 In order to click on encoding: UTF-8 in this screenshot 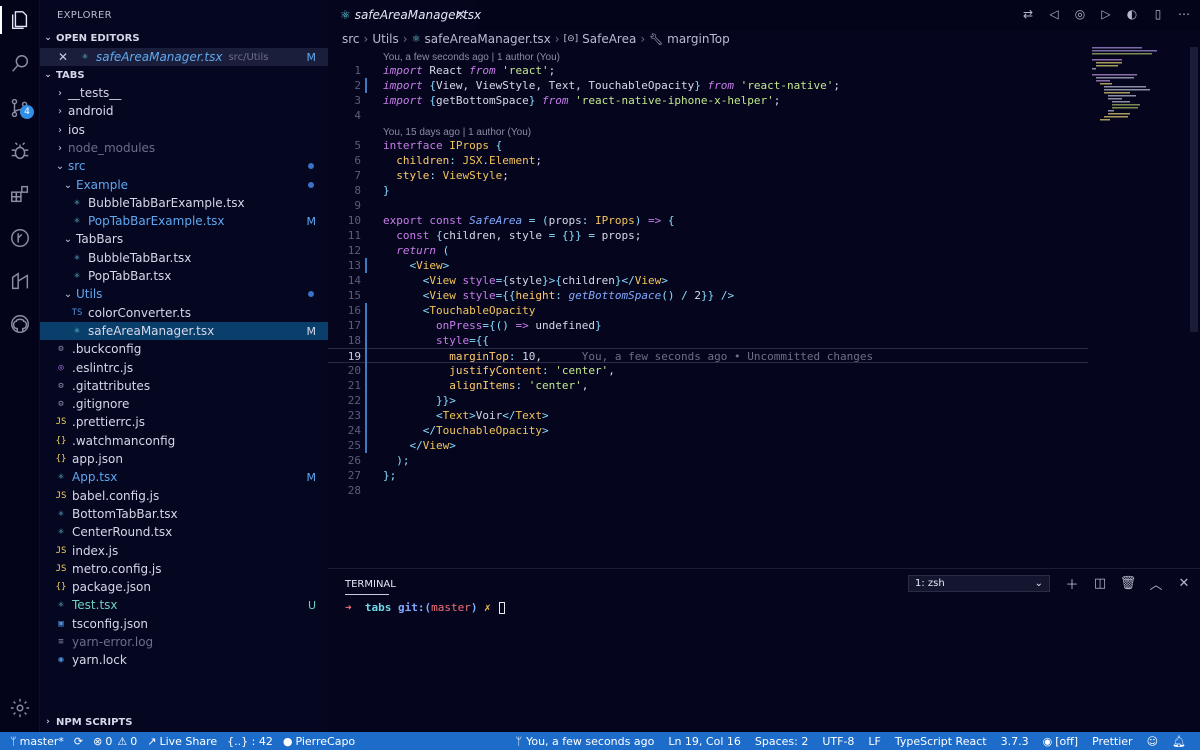, I will do `click(838, 741)`.